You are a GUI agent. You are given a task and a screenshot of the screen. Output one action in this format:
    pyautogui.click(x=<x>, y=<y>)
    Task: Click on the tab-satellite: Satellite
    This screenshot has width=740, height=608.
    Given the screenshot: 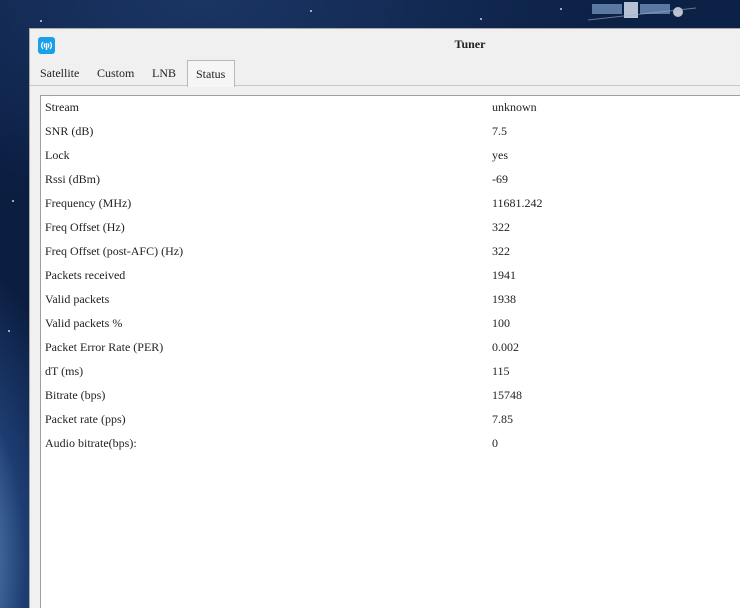 What is the action you would take?
    pyautogui.click(x=59, y=73)
    